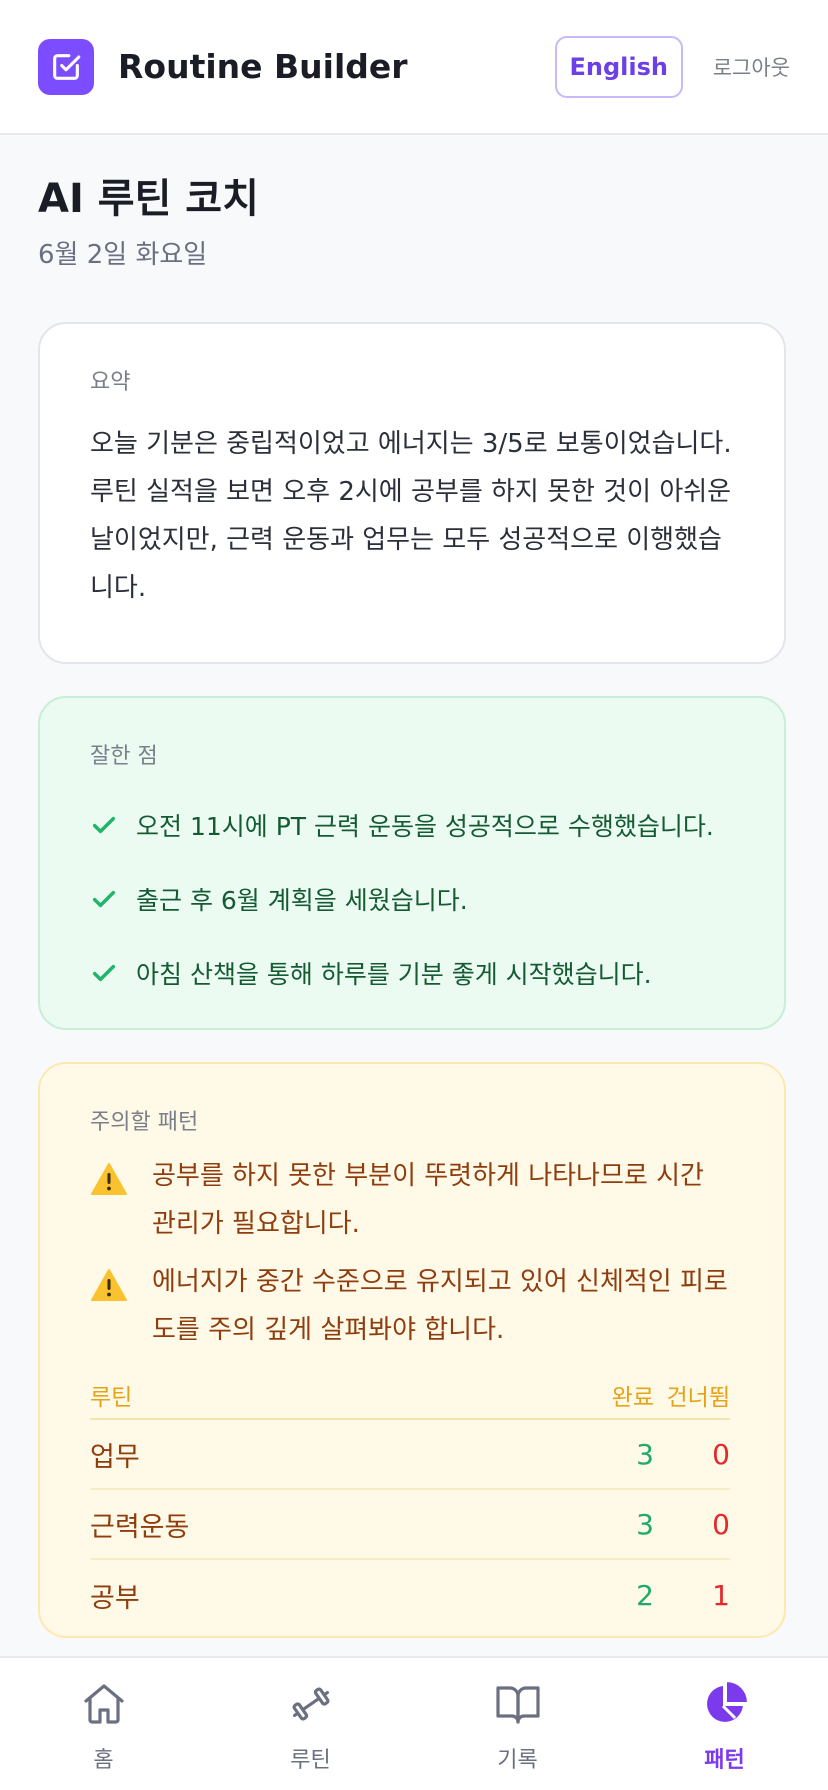 This screenshot has width=828, height=1790. I want to click on good-point-text: 아침 산책을 통해 하루를 기분 좋게 시작했습니다., so click(394, 974).